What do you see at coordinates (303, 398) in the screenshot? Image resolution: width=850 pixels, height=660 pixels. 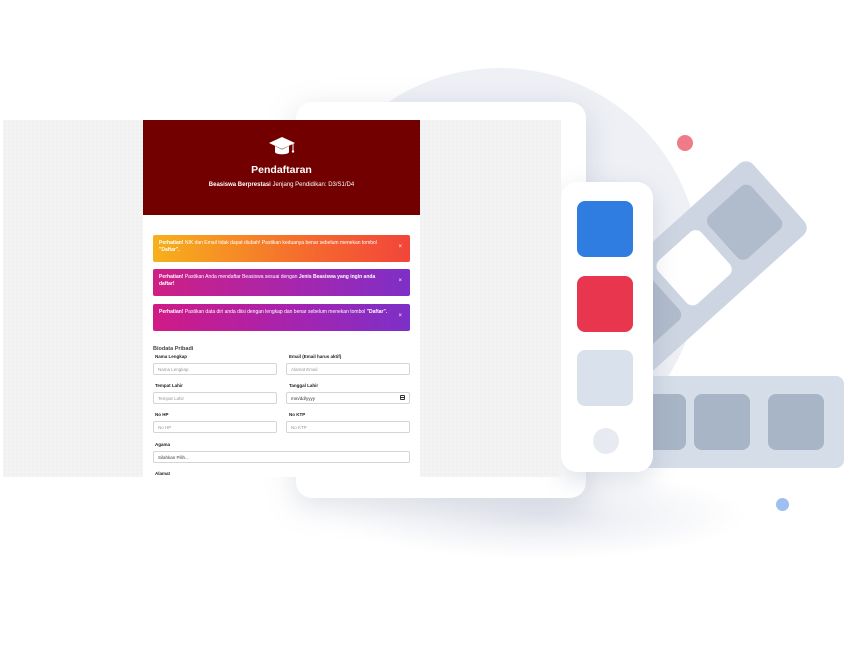 I see `date-placeholder: mm/dd/yyyy` at bounding box center [303, 398].